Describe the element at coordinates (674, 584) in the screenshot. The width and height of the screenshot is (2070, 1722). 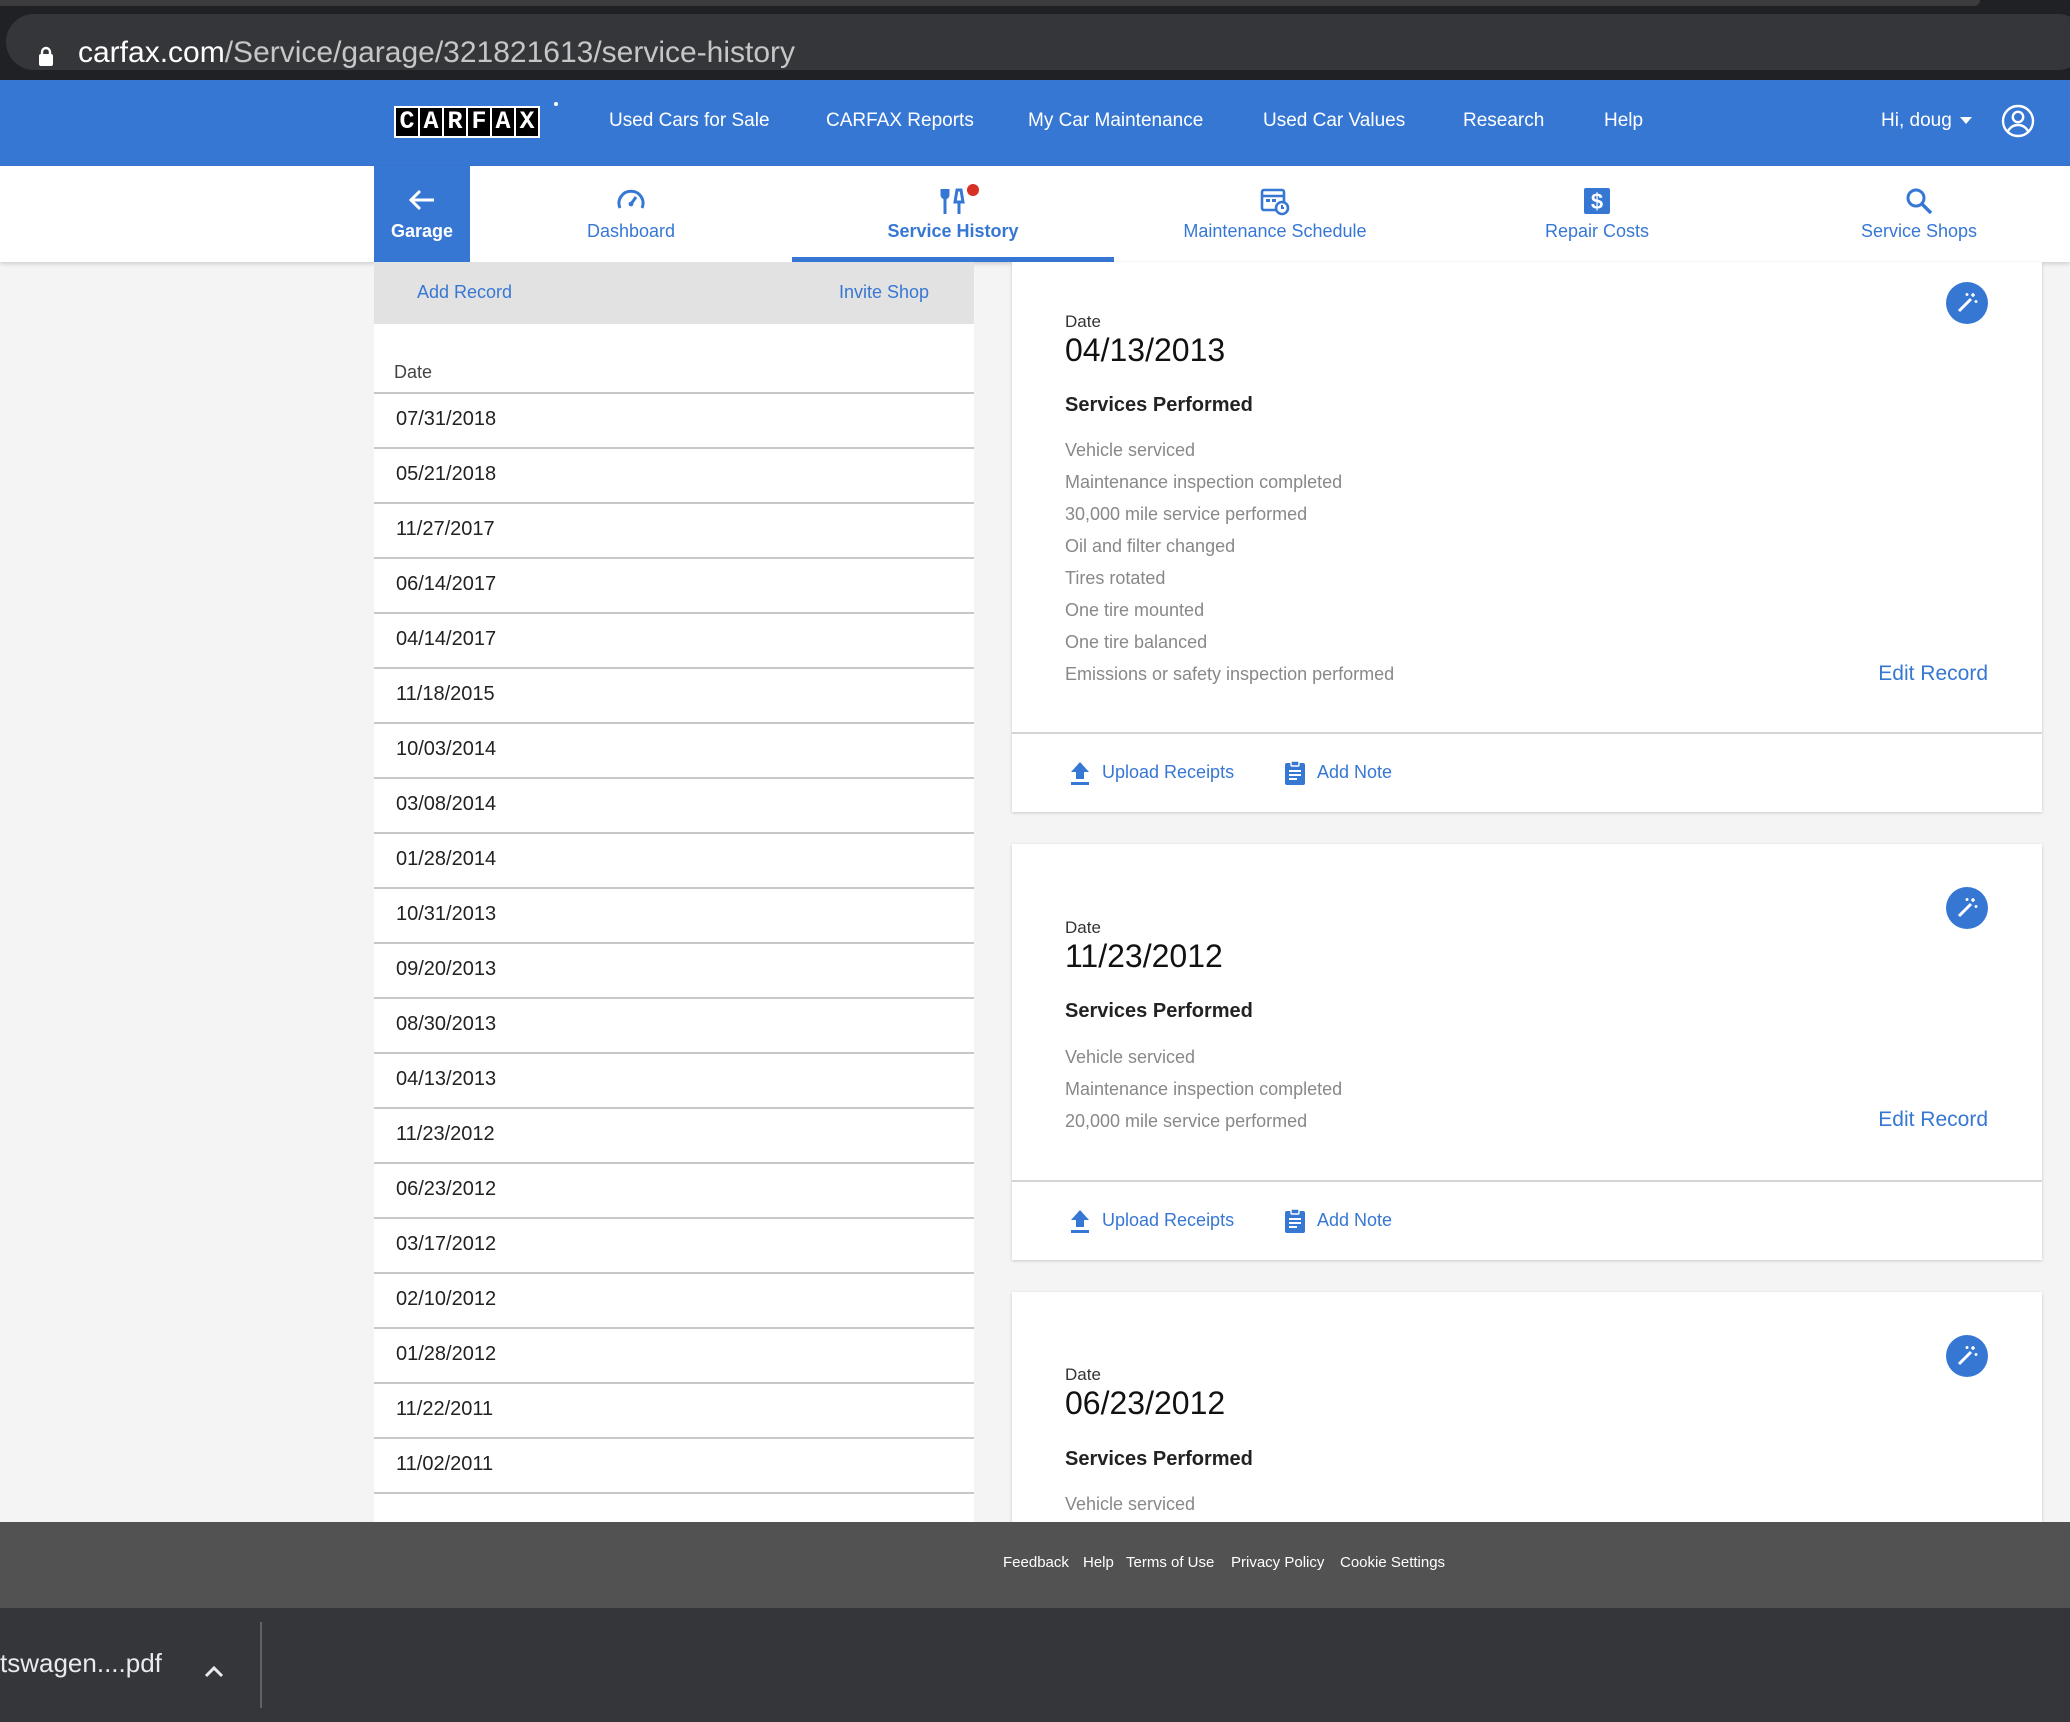
I see `list-item: 06/14/2017` at that location.